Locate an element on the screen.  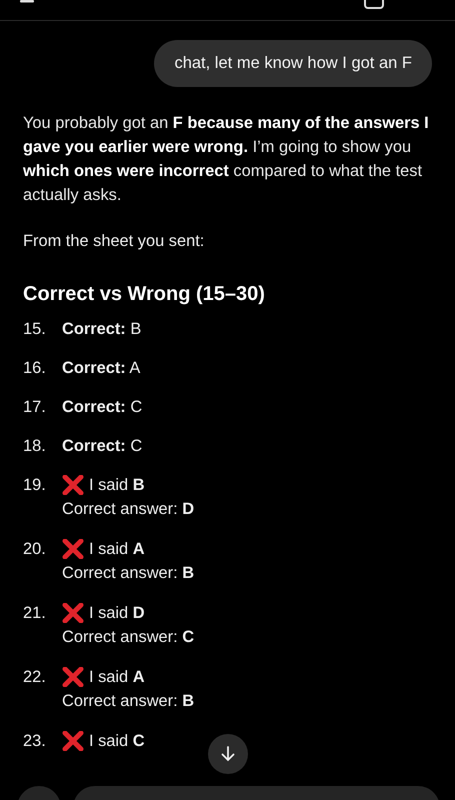
list-number: 18. is located at coordinates (35, 446).